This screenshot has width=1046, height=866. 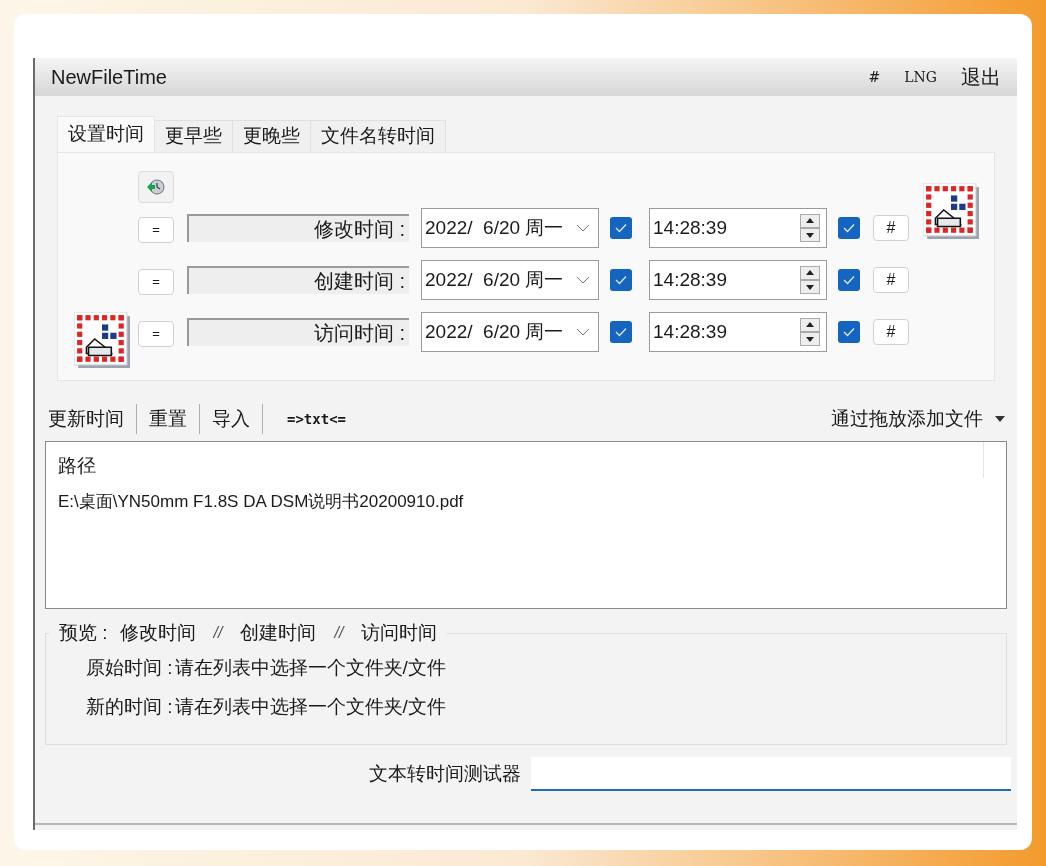 I want to click on tab: 文件名转时间, so click(x=378, y=136).